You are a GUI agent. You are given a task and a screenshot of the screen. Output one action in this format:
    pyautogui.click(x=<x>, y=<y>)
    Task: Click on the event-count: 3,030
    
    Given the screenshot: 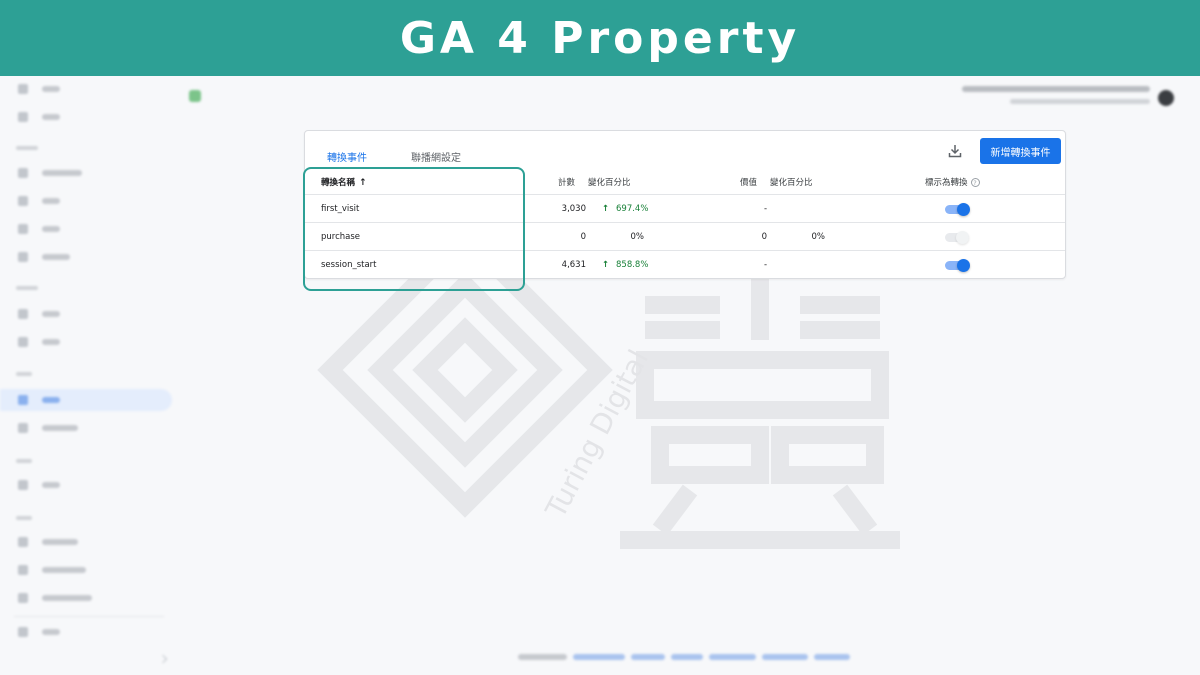 What is the action you would take?
    pyautogui.click(x=573, y=209)
    